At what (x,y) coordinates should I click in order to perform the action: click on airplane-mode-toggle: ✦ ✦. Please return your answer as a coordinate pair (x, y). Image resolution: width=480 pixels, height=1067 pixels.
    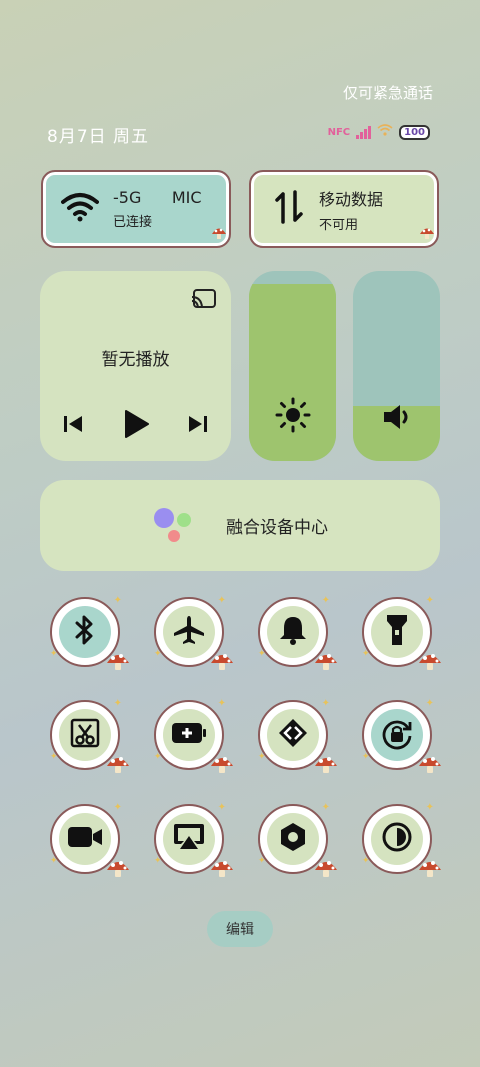
    Looking at the image, I should click on (193, 632).